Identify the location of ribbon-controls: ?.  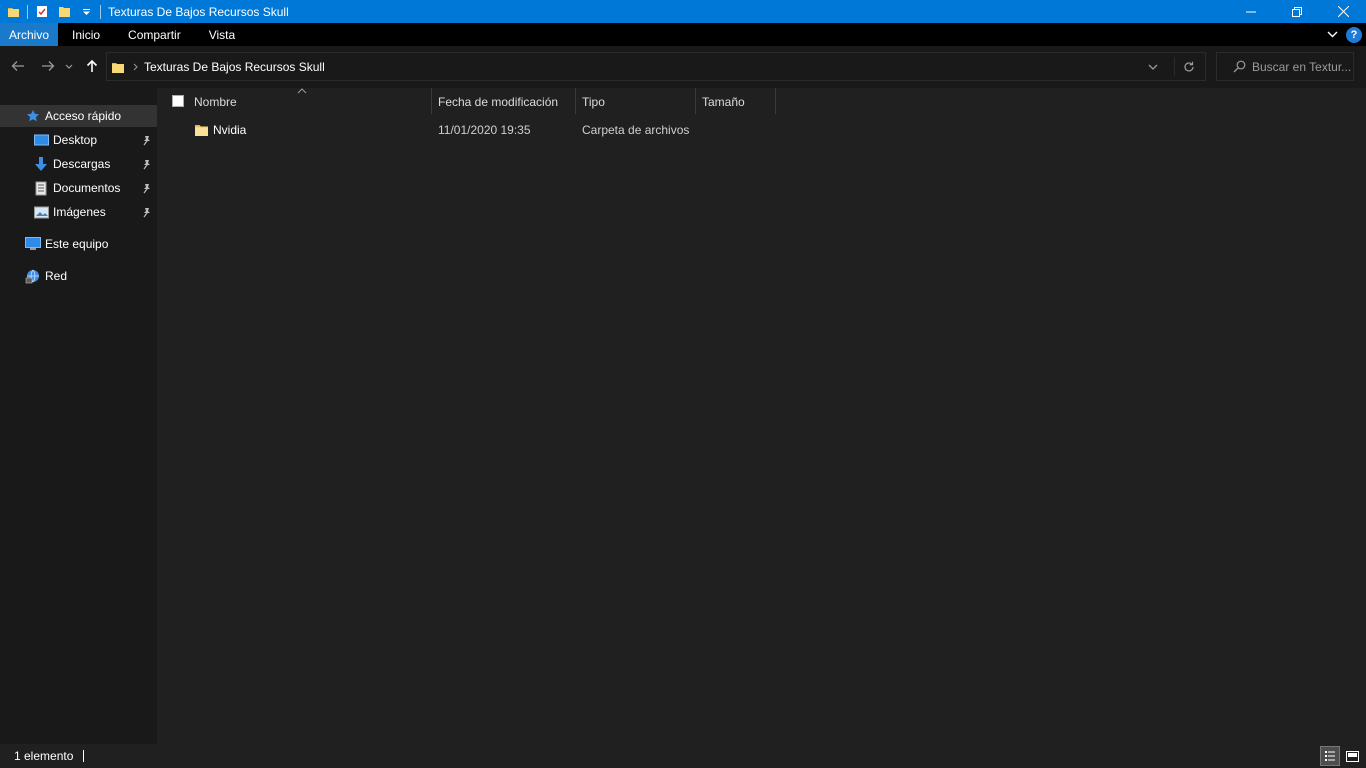
(1346, 34).